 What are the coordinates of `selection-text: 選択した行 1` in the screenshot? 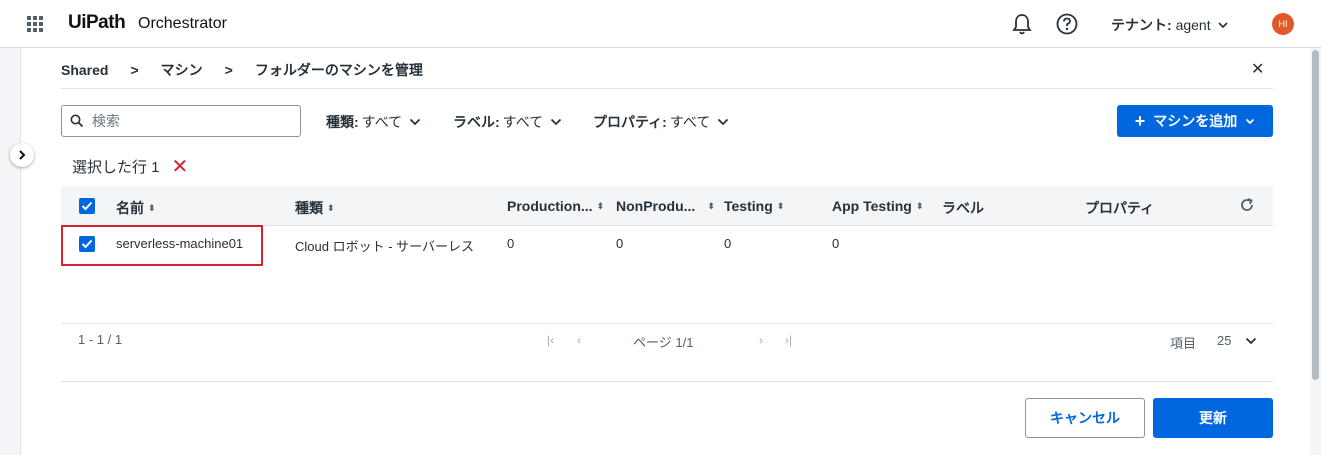 It's located at (116, 167).